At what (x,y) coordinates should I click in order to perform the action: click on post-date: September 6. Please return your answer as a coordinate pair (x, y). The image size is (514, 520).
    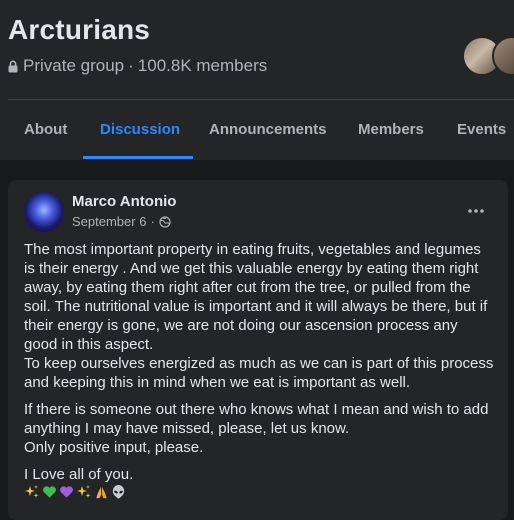
    Looking at the image, I should click on (109, 221).